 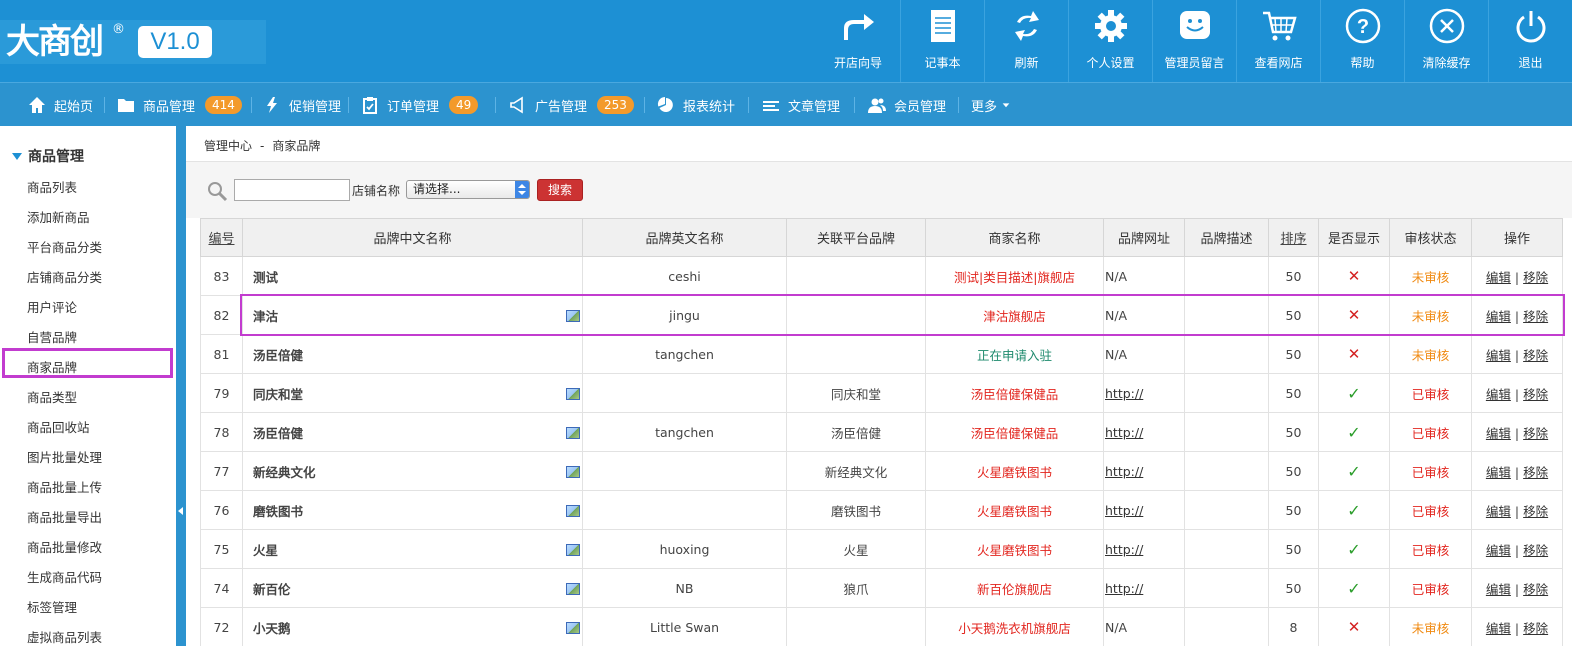 What do you see at coordinates (1278, 41) in the screenshot?
I see `tool-view-store: 查看网店` at bounding box center [1278, 41].